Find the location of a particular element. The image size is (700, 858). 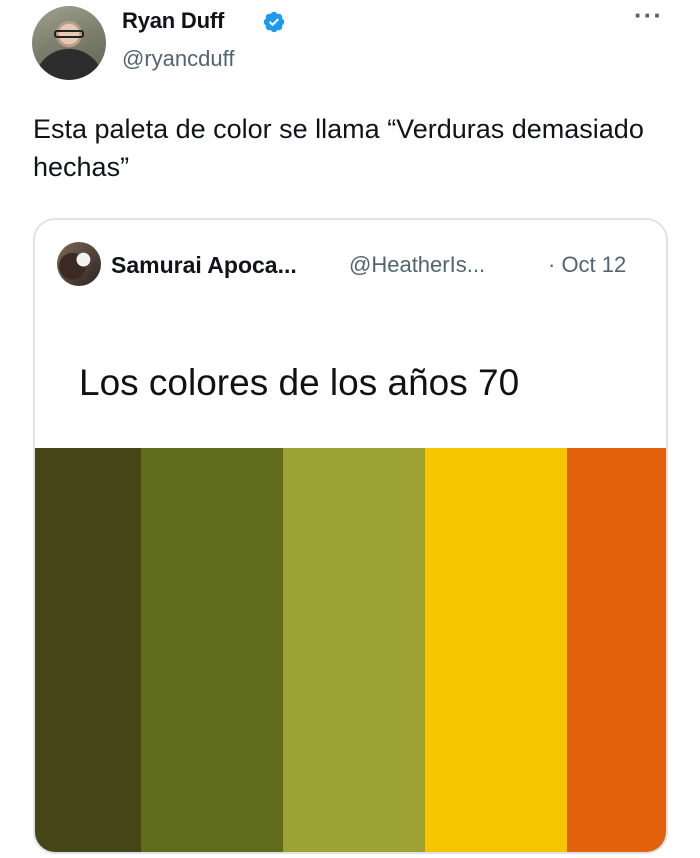

more-dots-icon: ··· is located at coordinates (648, 15).